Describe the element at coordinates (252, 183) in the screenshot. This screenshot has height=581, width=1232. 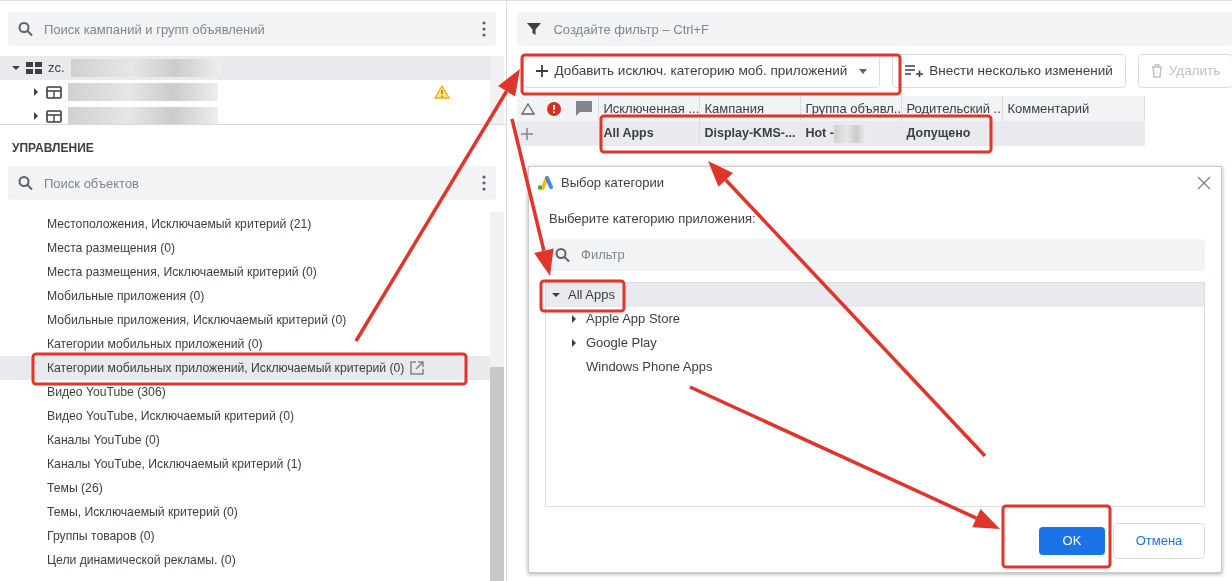
I see `search-field: Поиск объектов` at that location.